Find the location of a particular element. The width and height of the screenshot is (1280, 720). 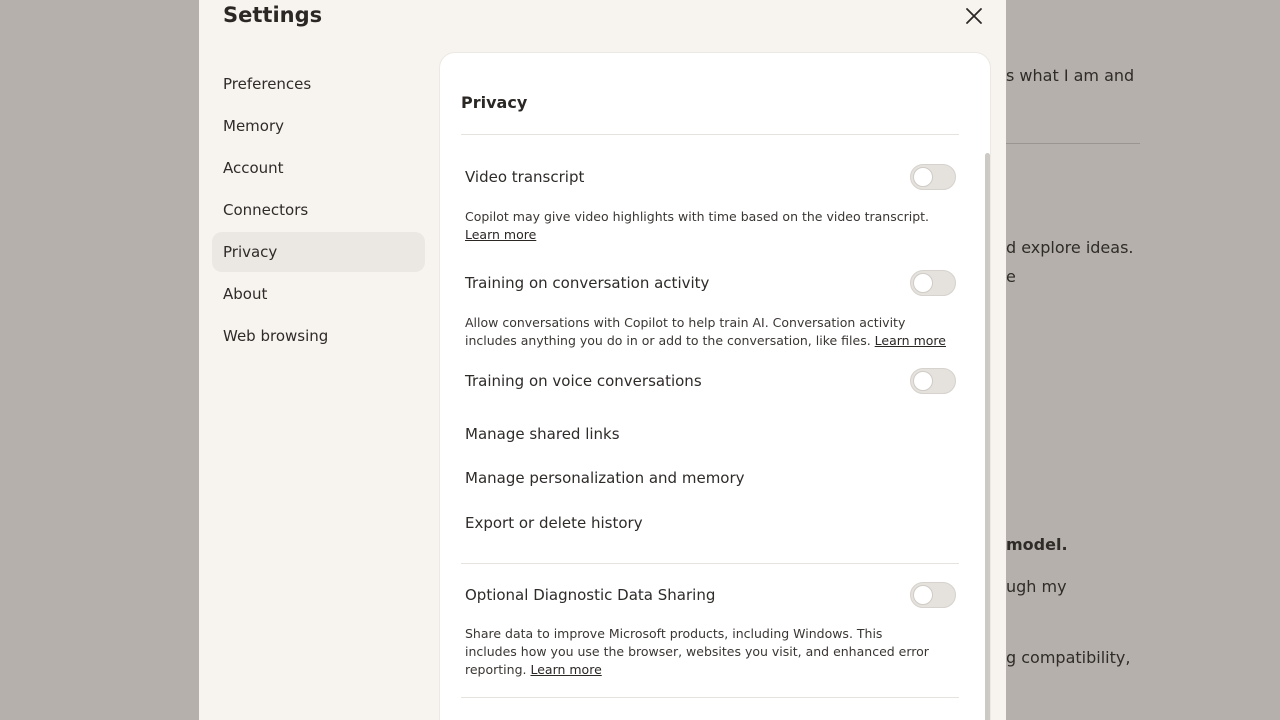

nav-item-label: Connectors is located at coordinates (266, 210).